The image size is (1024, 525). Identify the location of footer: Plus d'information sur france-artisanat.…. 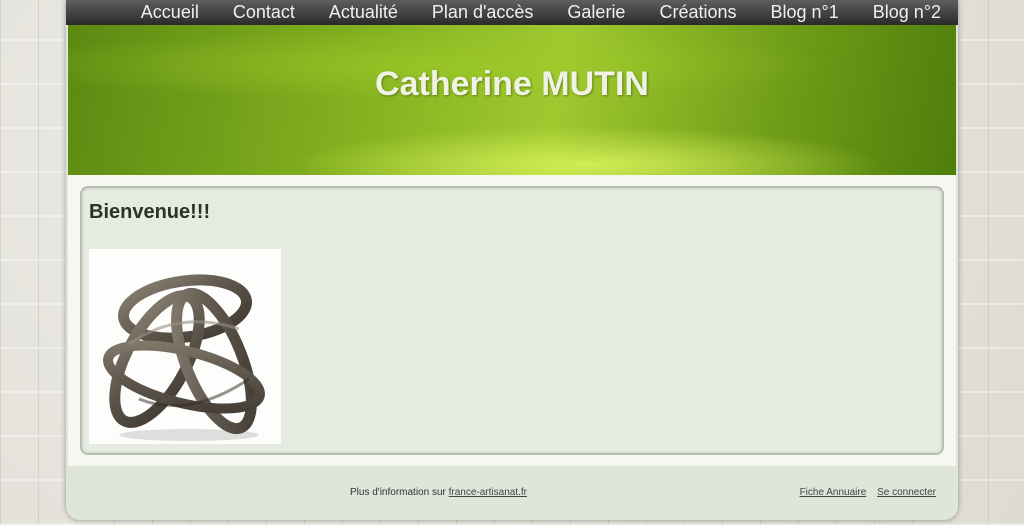
(512, 493).